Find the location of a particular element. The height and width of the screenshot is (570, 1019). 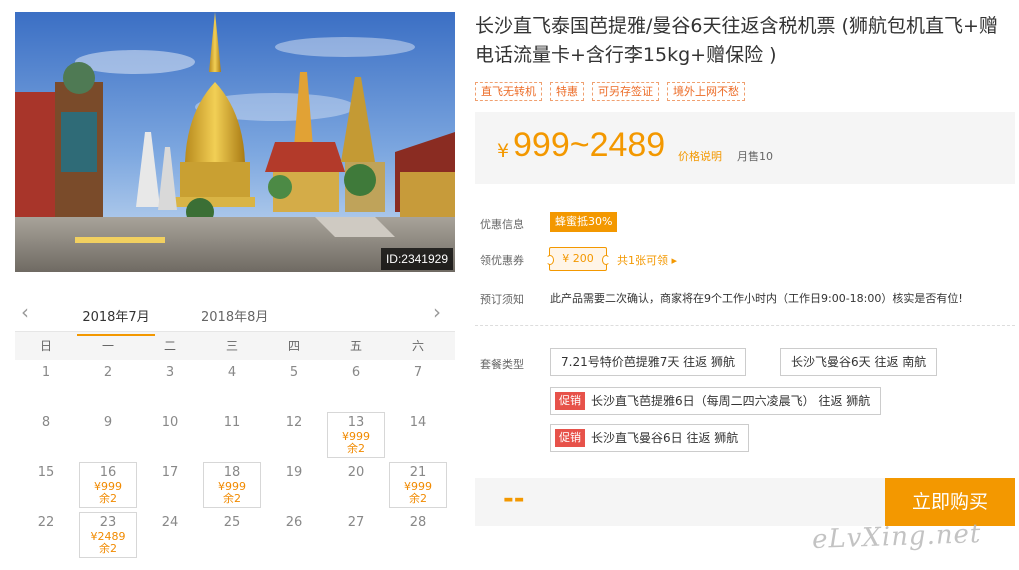

weekday-mon: 一 is located at coordinates (107, 346).